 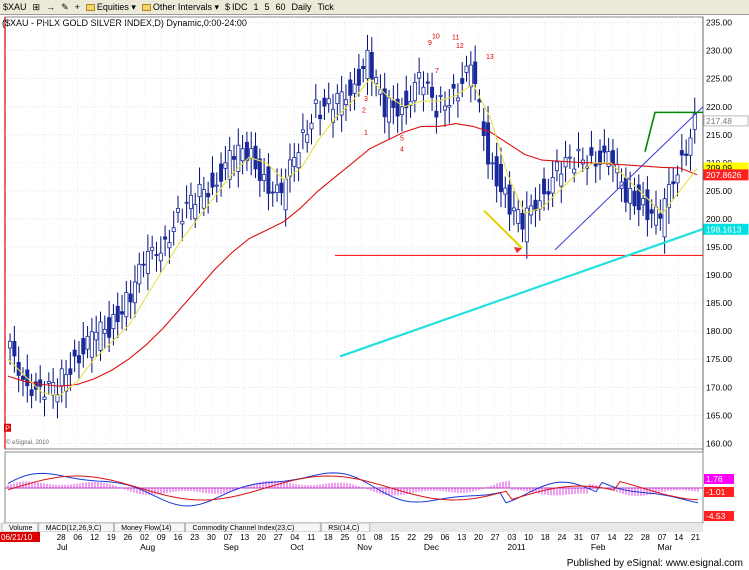 What do you see at coordinates (598, 547) in the screenshot?
I see `month-label: Feb` at bounding box center [598, 547].